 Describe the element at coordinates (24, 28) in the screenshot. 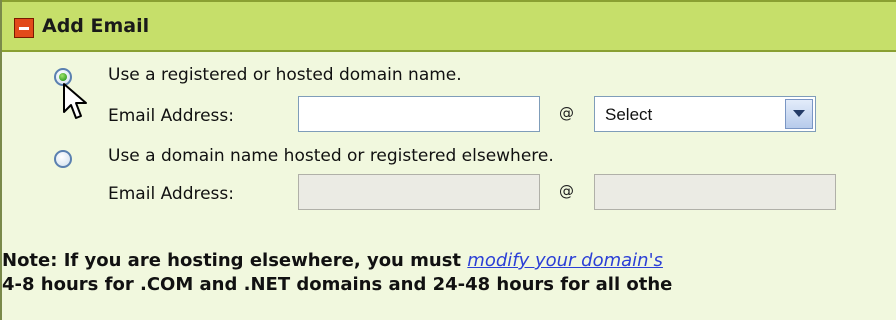

I see `collapse-minus-icon` at that location.